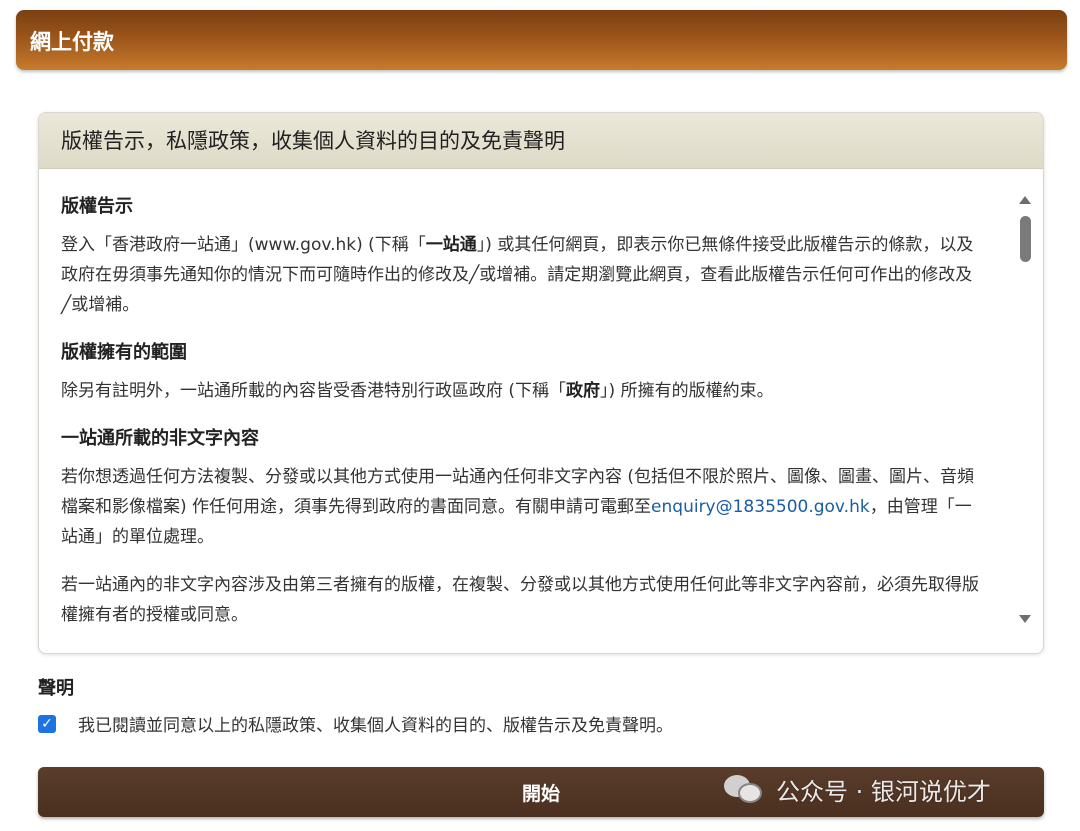 This screenshot has width=1080, height=831. I want to click on terms-panel-header: 版權告示，私隱政策，收集個人資料的目的及免責聲明, so click(541, 141).